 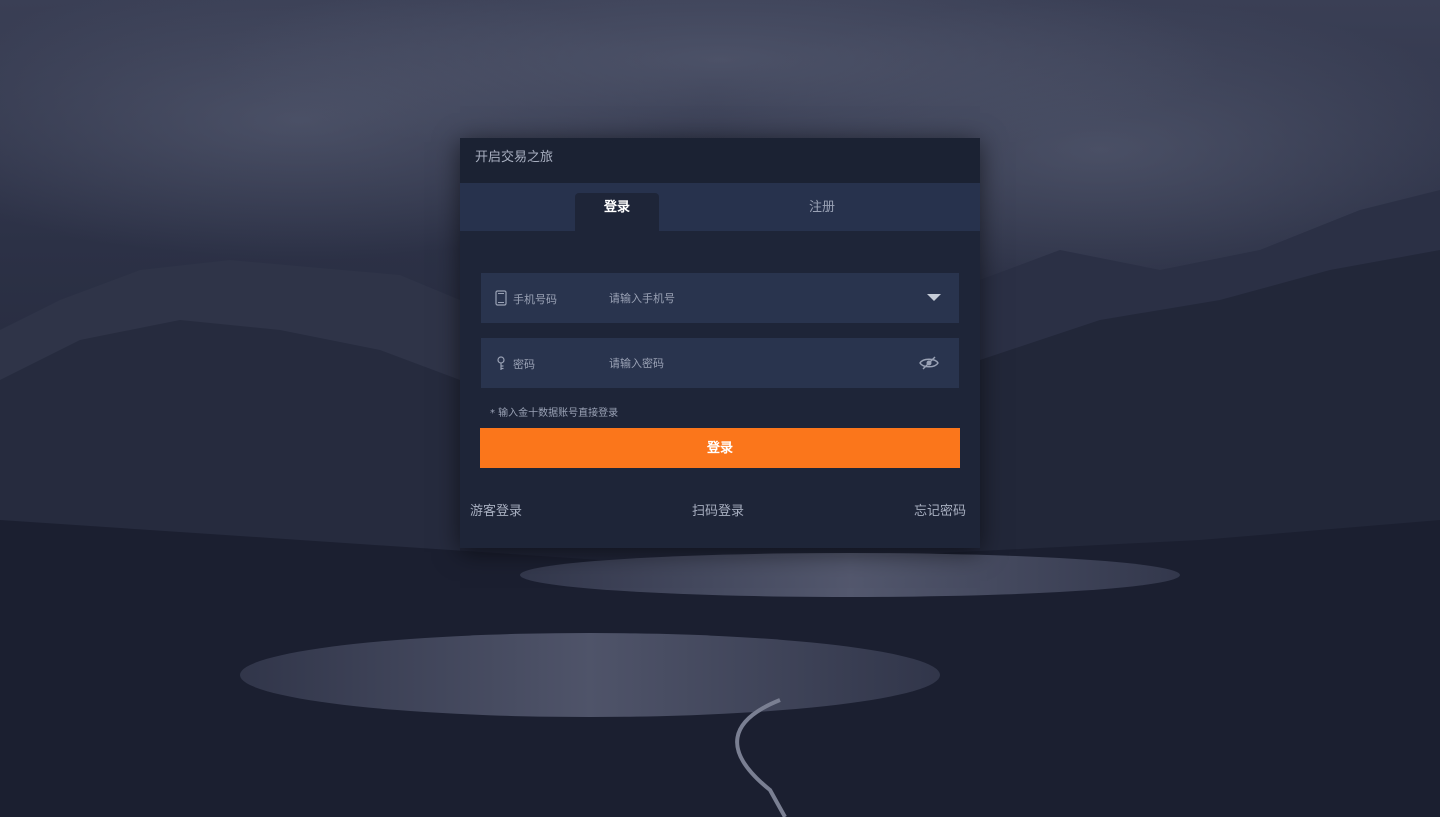 What do you see at coordinates (514, 157) in the screenshot?
I see `dialog-title: 开启交易之旅` at bounding box center [514, 157].